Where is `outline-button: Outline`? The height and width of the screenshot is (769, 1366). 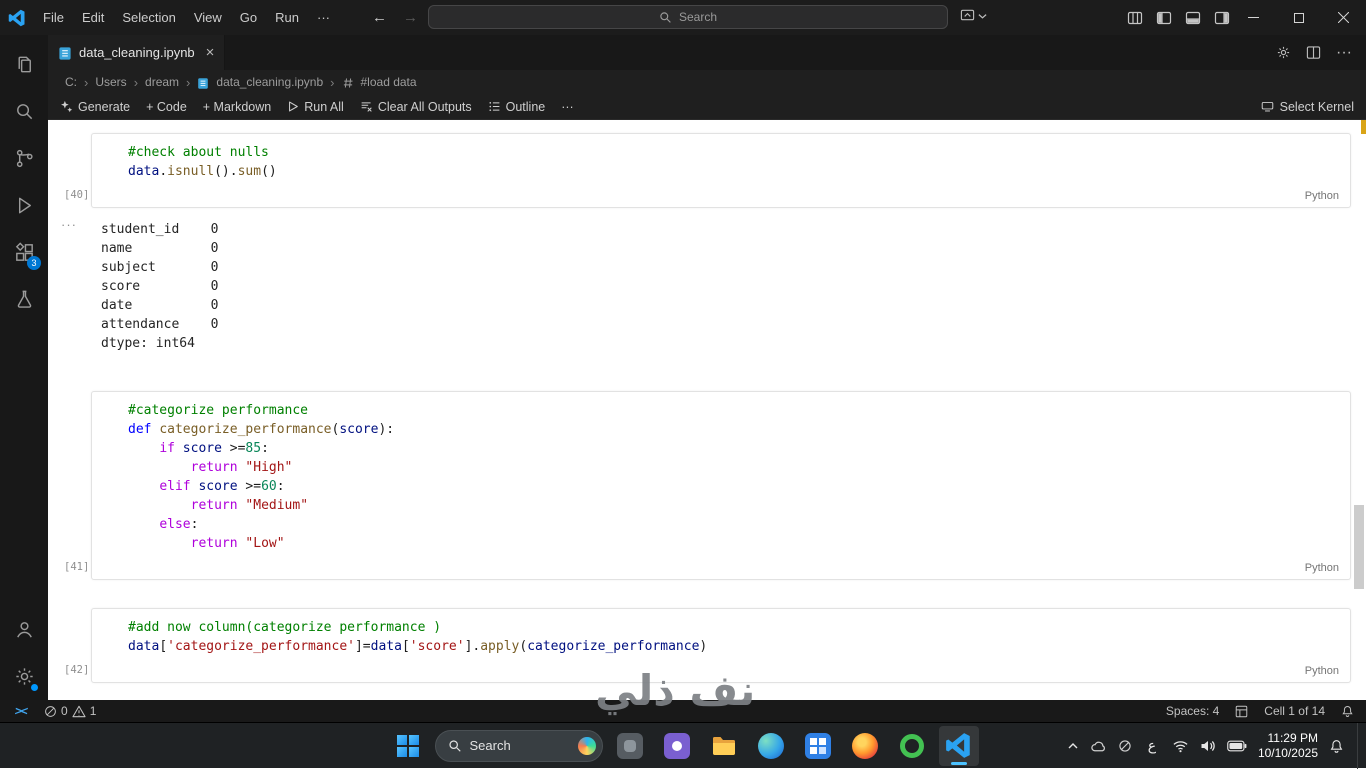 outline-button: Outline is located at coordinates (516, 107).